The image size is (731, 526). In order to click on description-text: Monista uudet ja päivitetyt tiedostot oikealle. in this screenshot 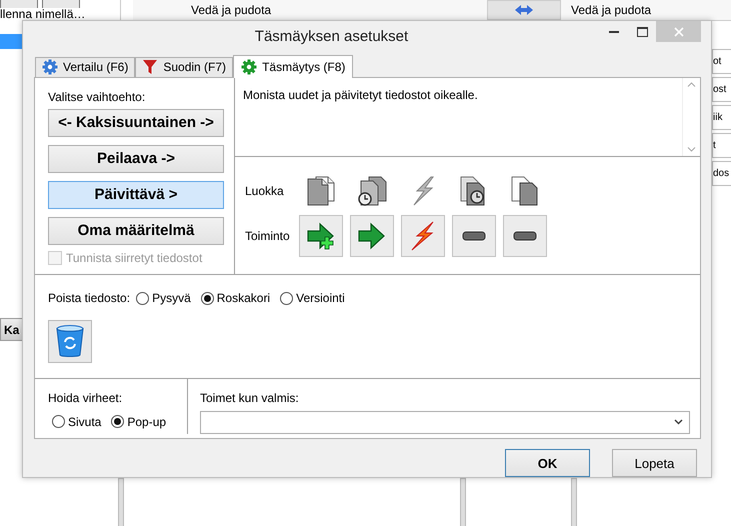, I will do `click(360, 95)`.